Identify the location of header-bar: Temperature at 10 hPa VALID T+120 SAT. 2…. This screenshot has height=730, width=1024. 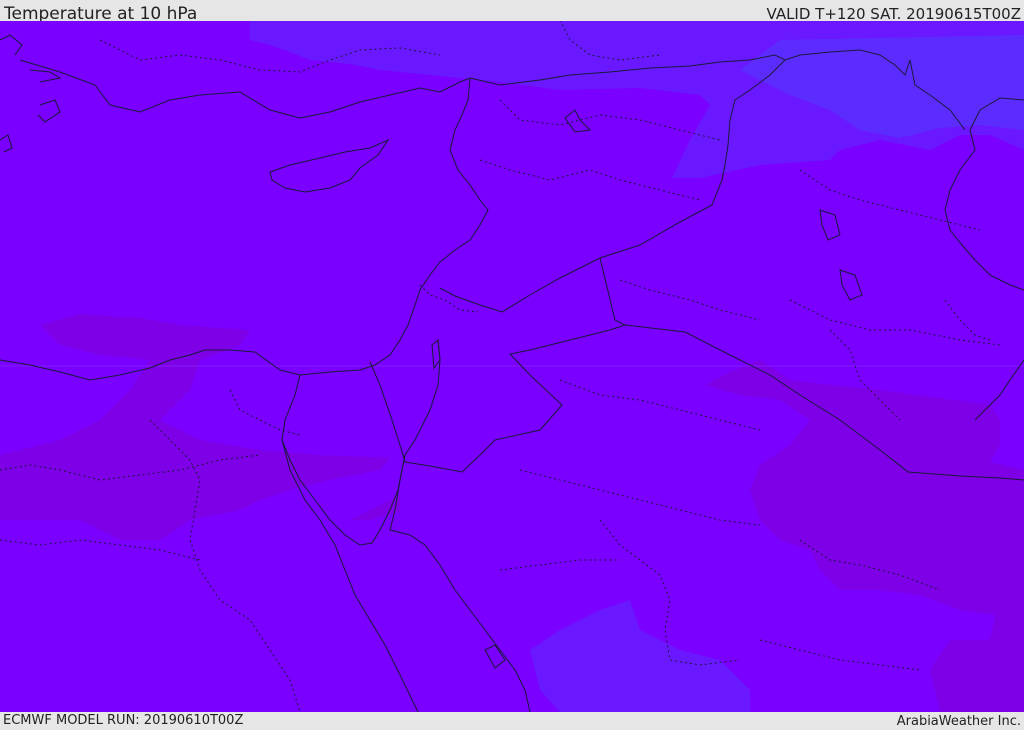
(512, 12).